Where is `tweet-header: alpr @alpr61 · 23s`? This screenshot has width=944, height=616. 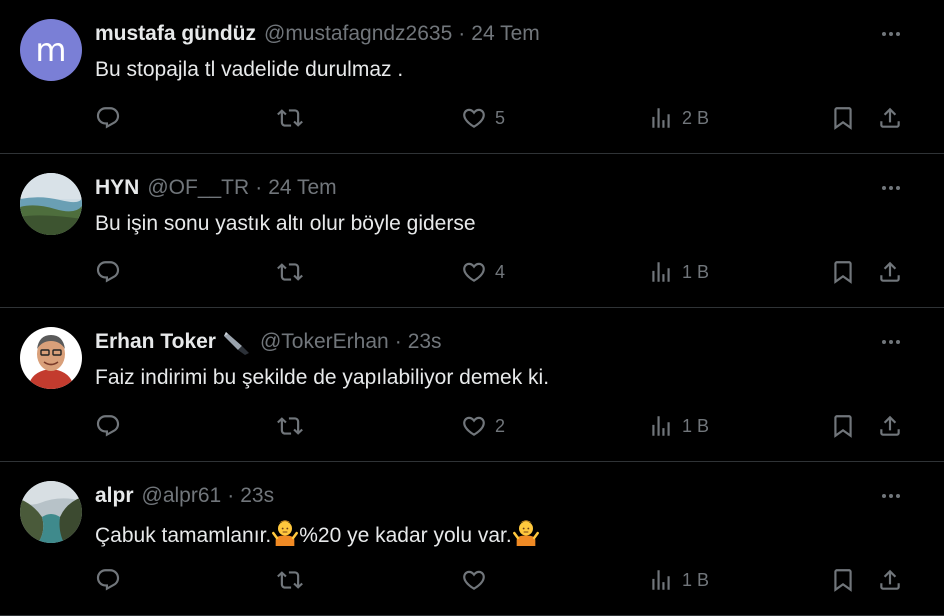
tweet-header: alpr @alpr61 · 23s is located at coordinates (184, 496).